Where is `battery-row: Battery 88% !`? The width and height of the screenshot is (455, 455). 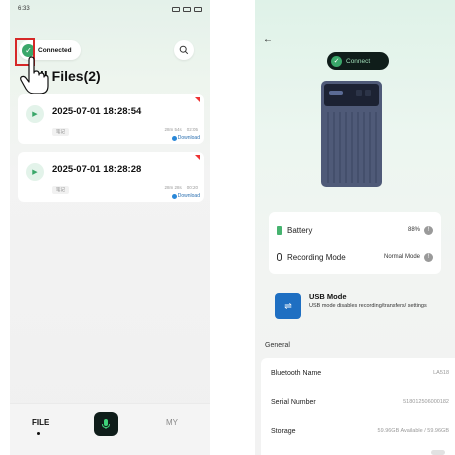 battery-row: Battery 88% ! is located at coordinates (355, 230).